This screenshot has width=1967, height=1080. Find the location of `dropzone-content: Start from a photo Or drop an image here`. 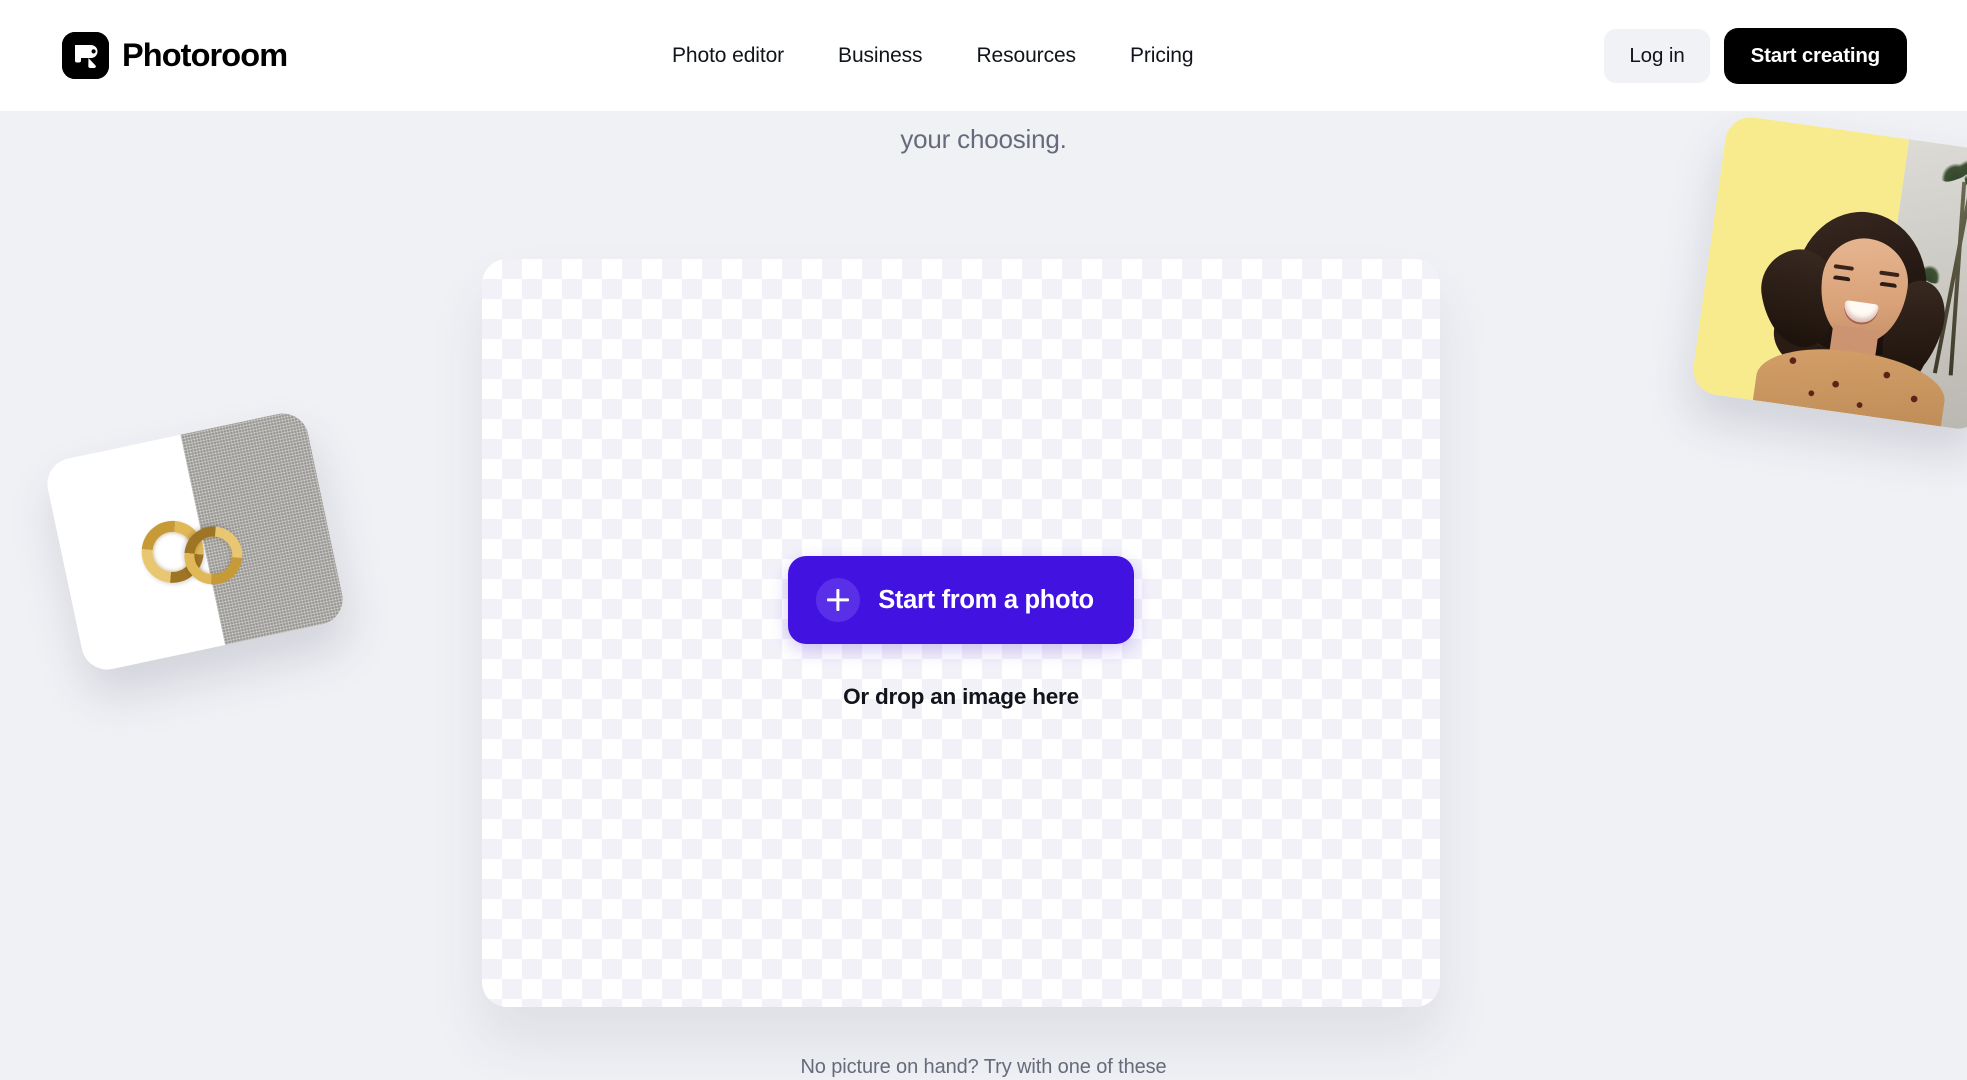

dropzone-content: Start from a photo Or drop an image here is located at coordinates (961, 633).